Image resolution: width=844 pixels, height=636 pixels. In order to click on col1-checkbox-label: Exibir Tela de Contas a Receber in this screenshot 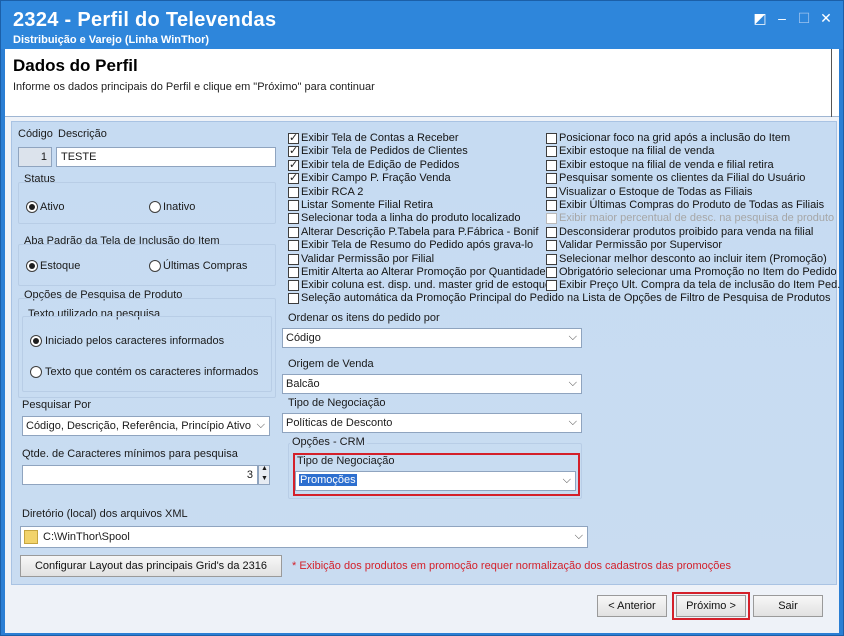, I will do `click(380, 138)`.